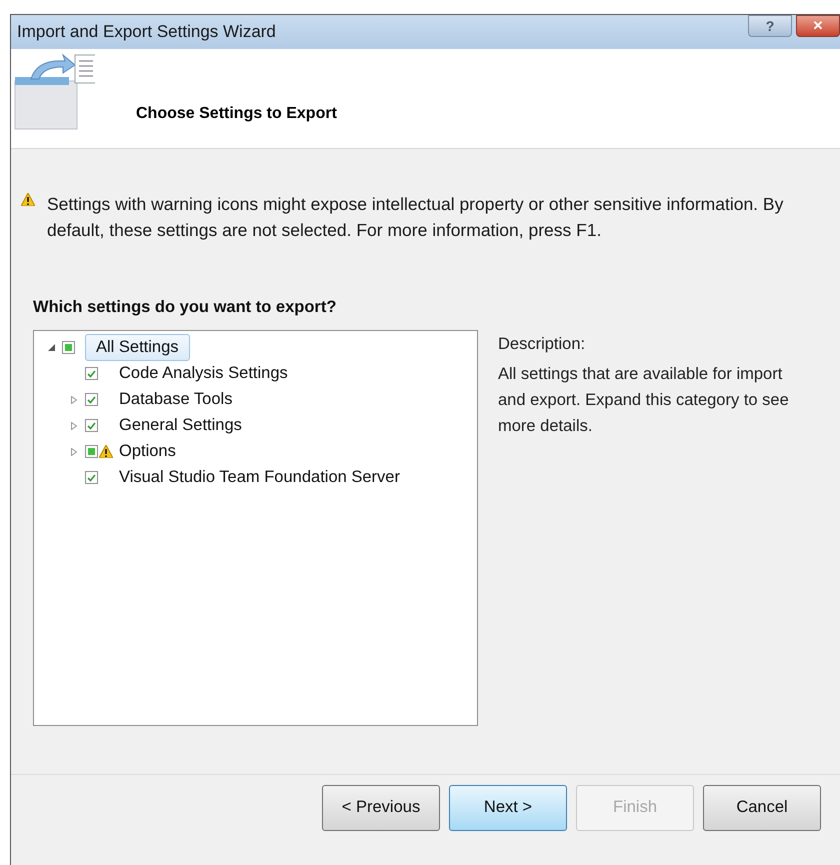 The width and height of the screenshot is (840, 865). What do you see at coordinates (508, 807) in the screenshot?
I see `wizard-button: Next >` at bounding box center [508, 807].